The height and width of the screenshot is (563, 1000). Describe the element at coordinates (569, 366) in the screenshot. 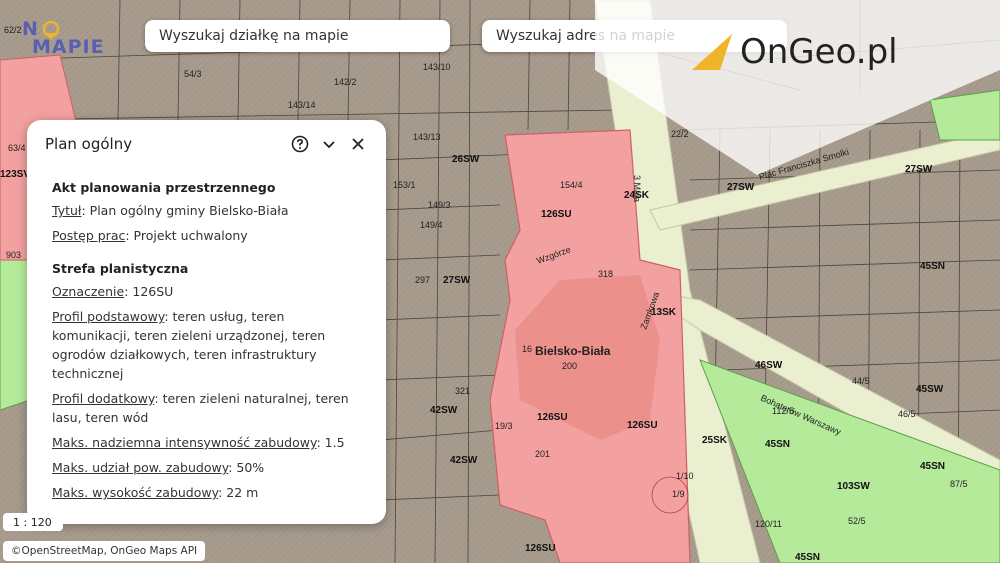

I see `svg-text: 200` at that location.